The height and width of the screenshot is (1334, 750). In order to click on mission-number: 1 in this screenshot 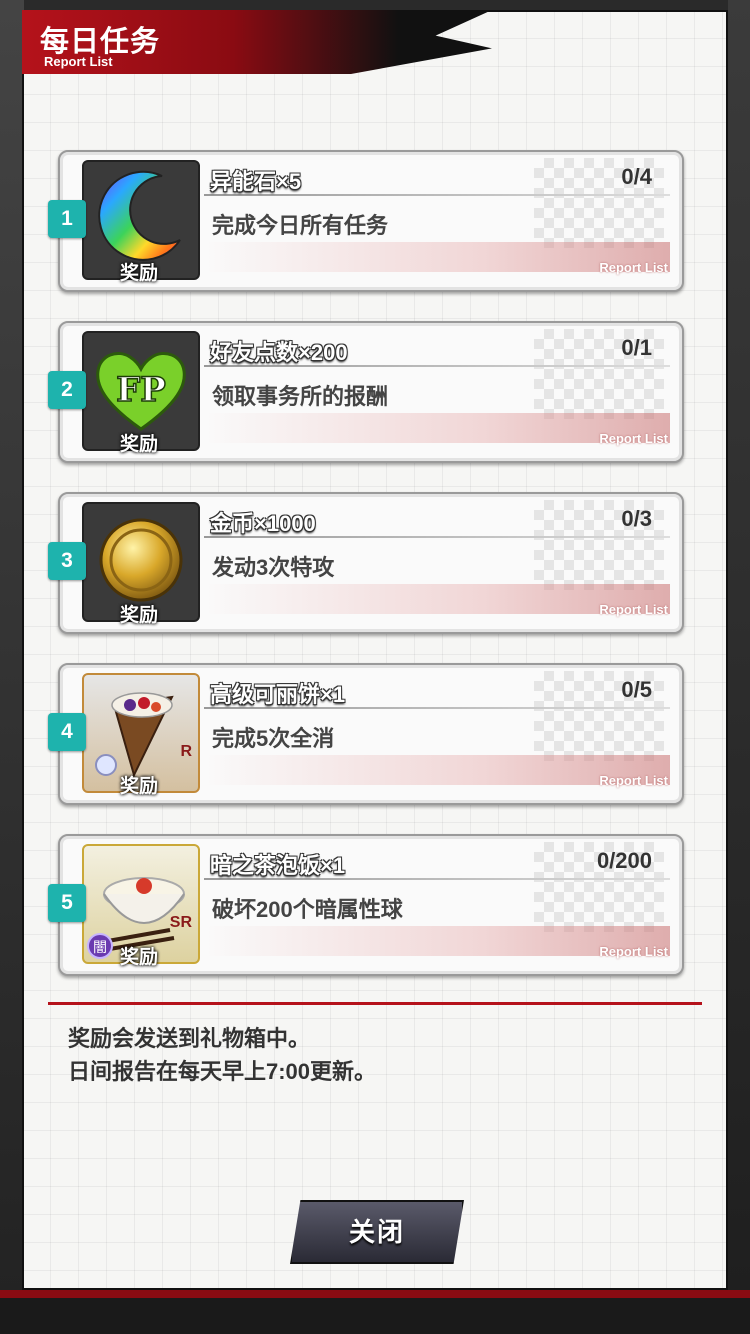, I will do `click(67, 219)`.